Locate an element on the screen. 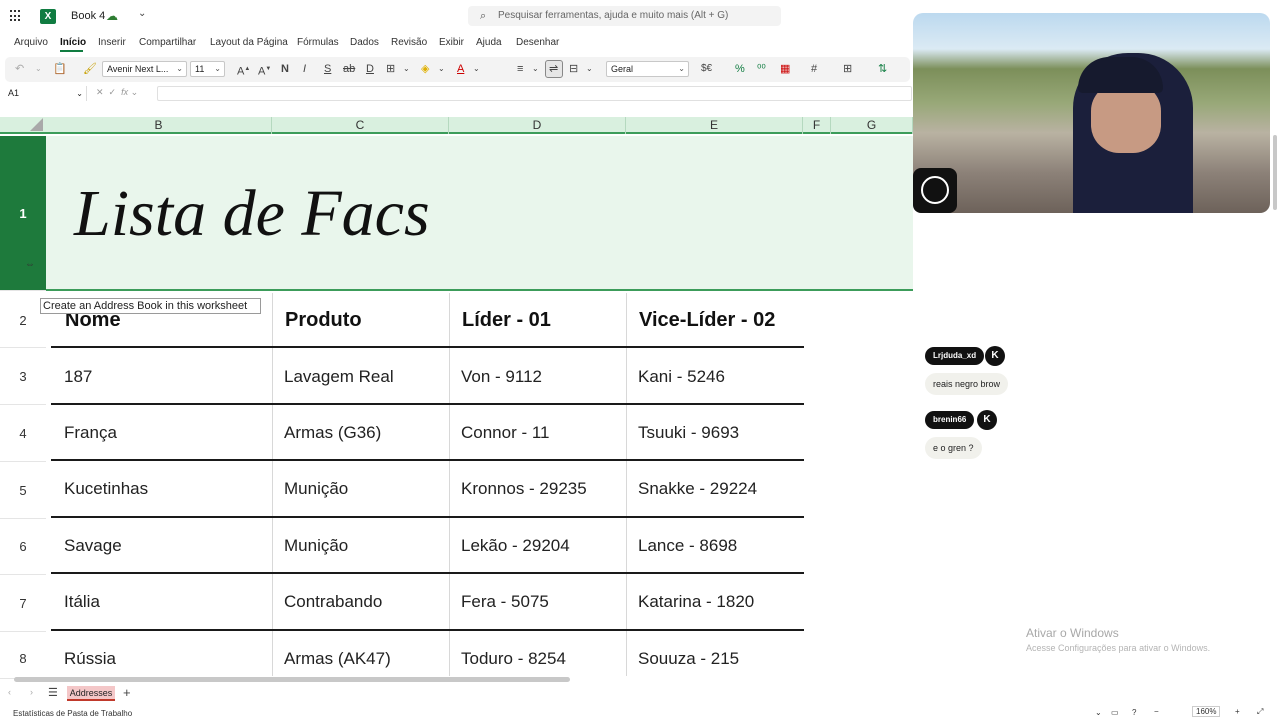 Image resolution: width=1280 pixels, height=720 pixels. font-size-select: 11 ⌄ is located at coordinates (207, 69).